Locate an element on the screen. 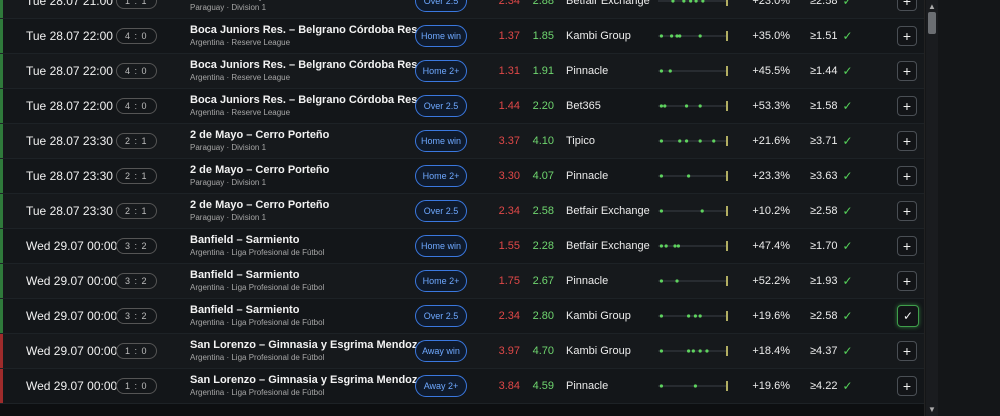 The height and width of the screenshot is (416, 1000). score-cell: 2 : 1 is located at coordinates (136, 211).